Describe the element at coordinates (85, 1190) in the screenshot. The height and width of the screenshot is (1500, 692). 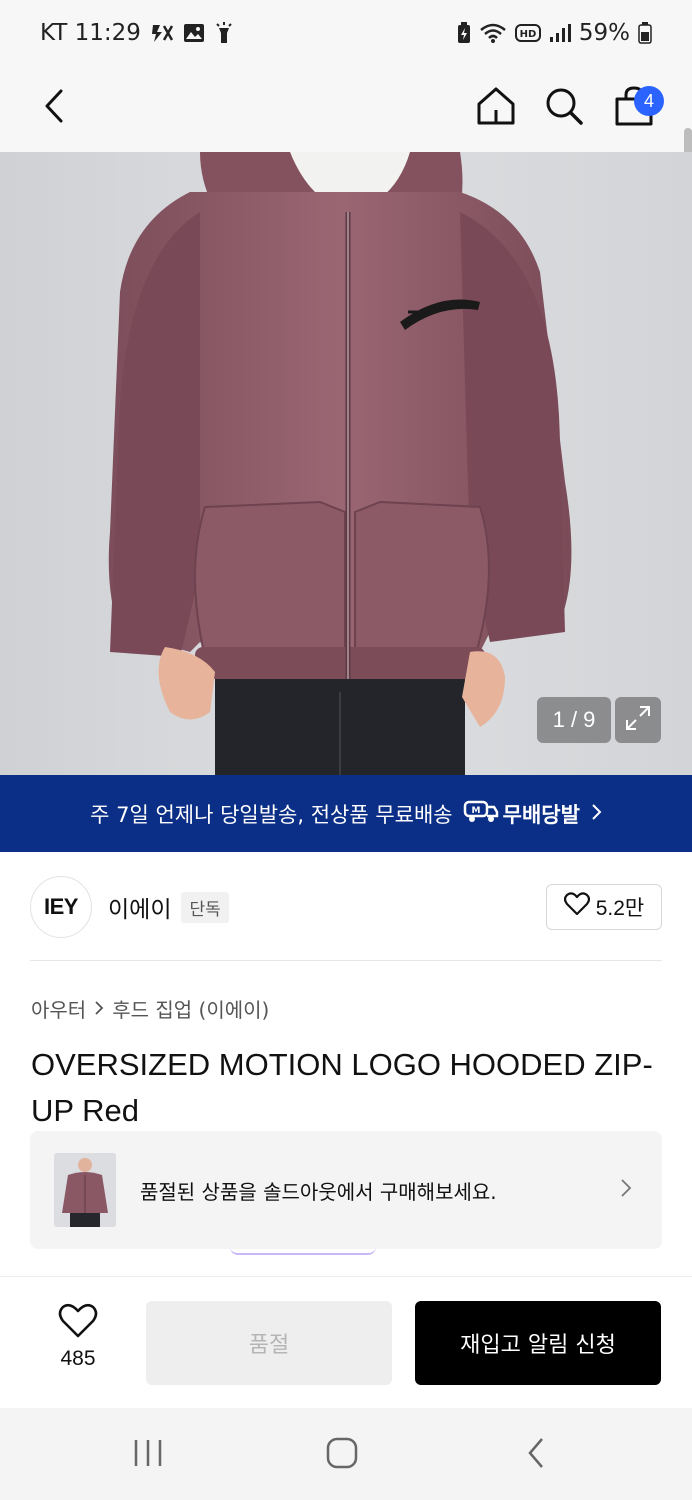
I see `product-thumbnail` at that location.